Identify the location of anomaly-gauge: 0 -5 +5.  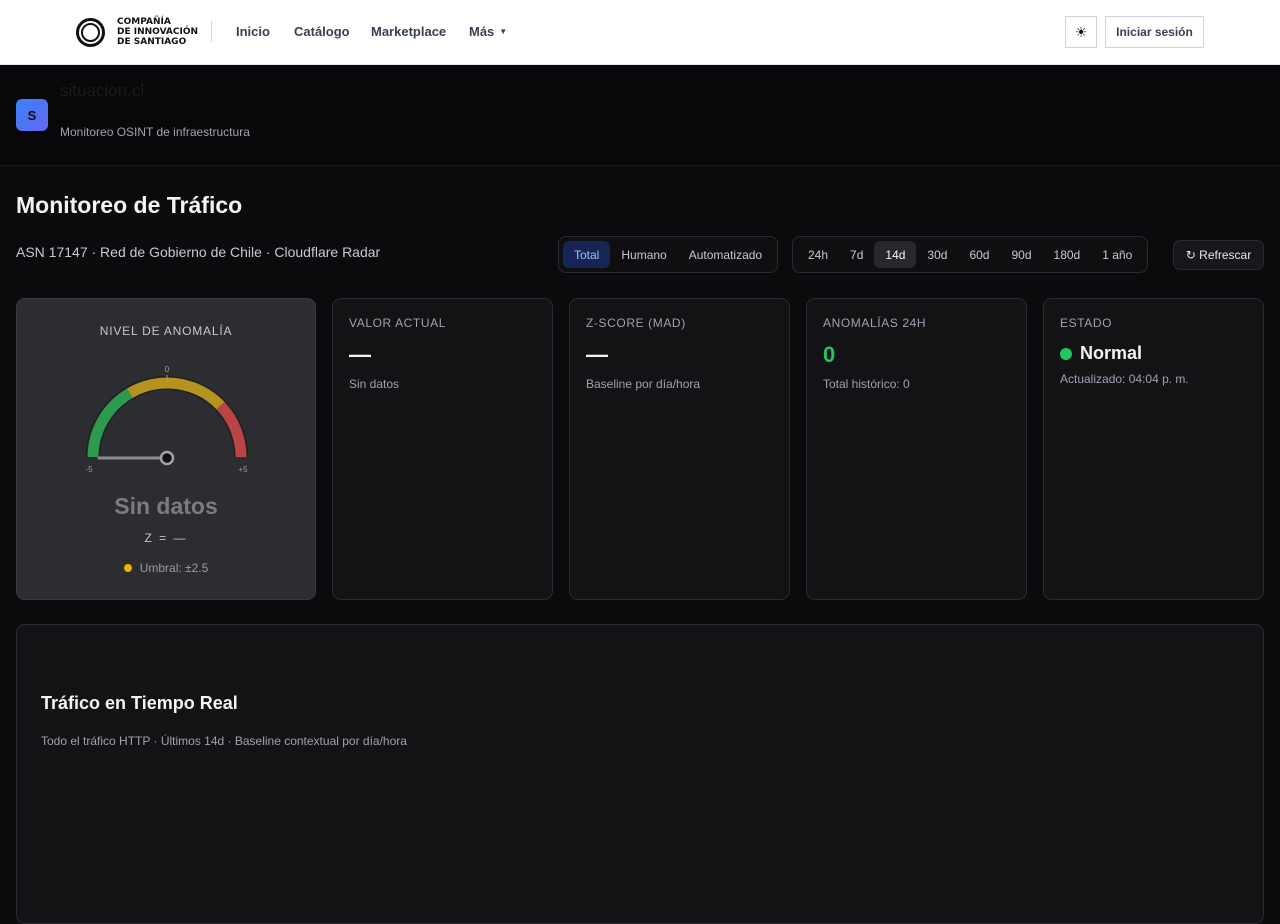
(166, 419).